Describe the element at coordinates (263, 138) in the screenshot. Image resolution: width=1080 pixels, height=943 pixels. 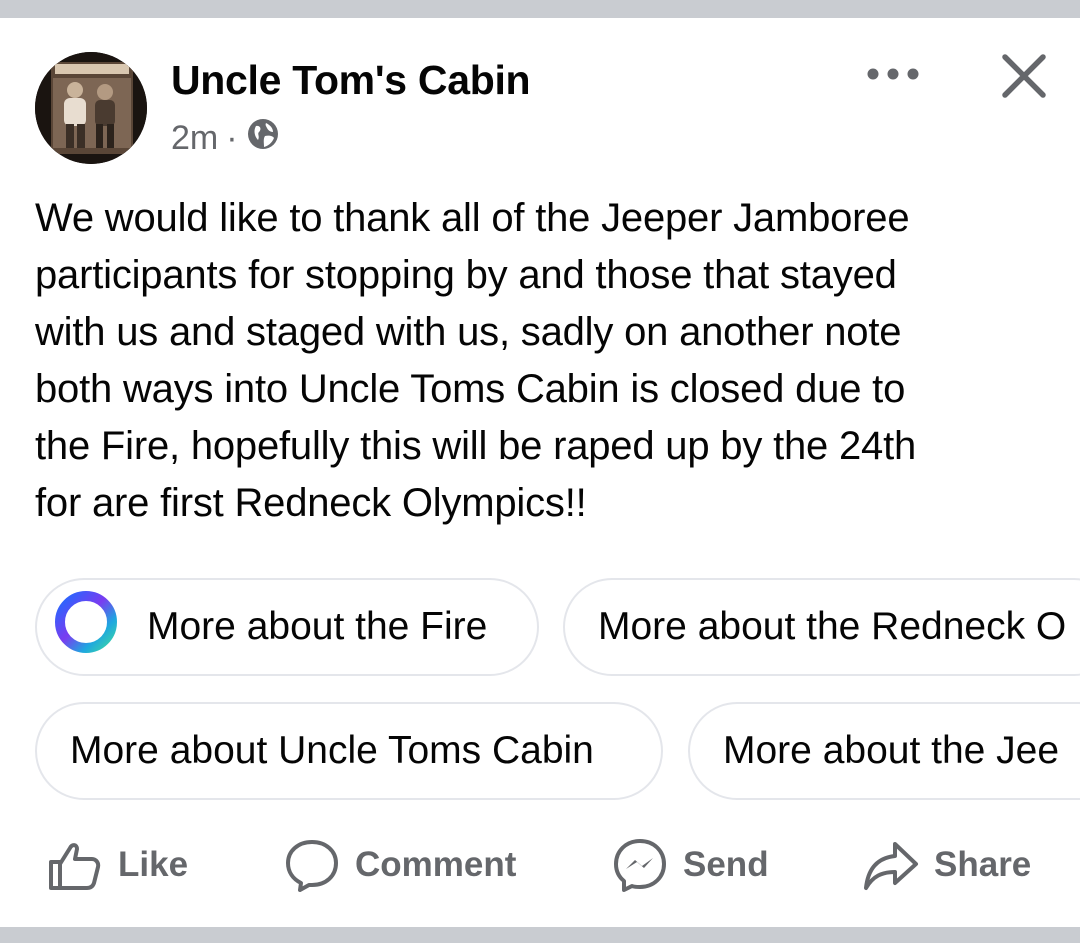
I see `globe-icon` at that location.